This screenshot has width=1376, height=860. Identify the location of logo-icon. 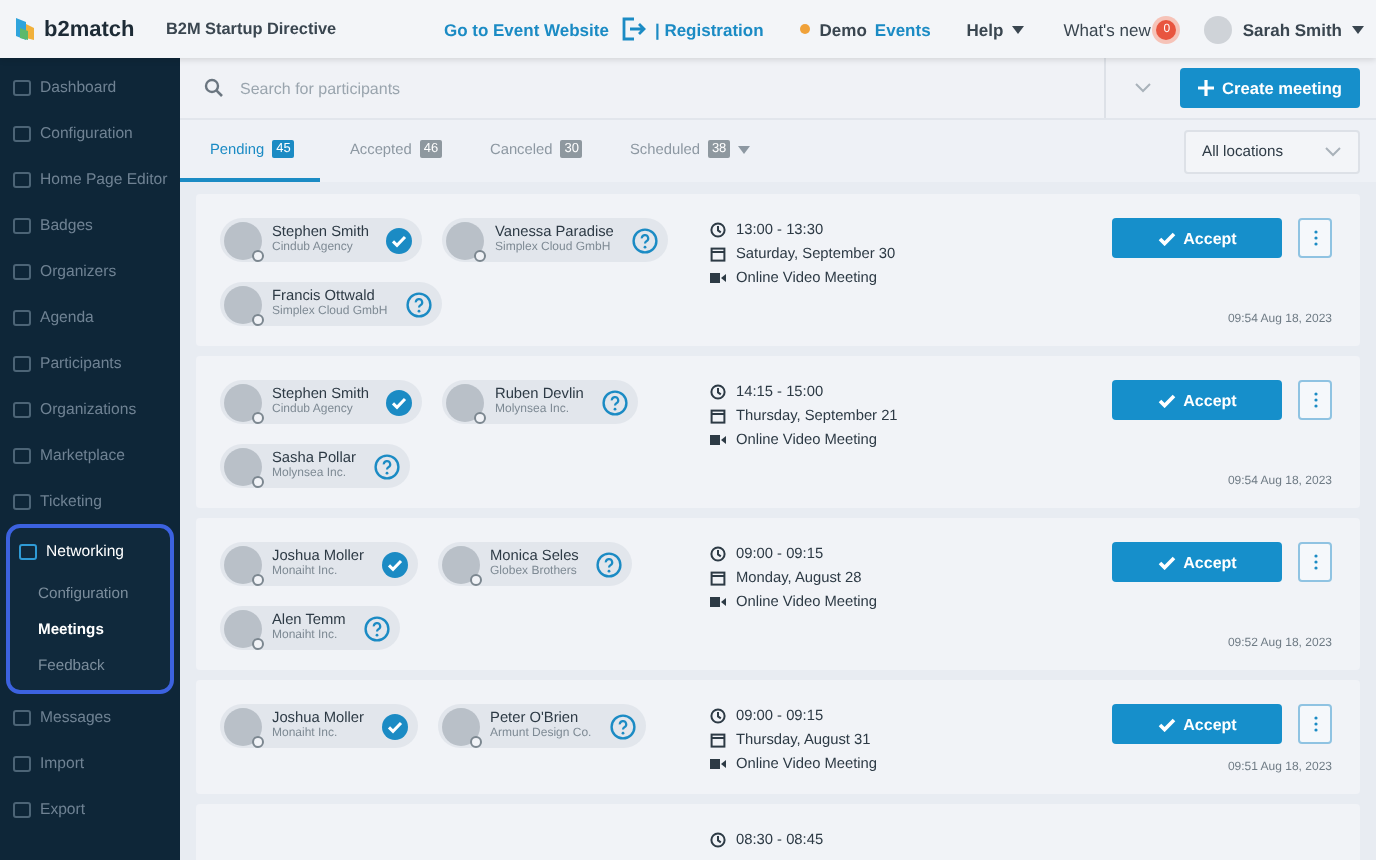
(25, 29).